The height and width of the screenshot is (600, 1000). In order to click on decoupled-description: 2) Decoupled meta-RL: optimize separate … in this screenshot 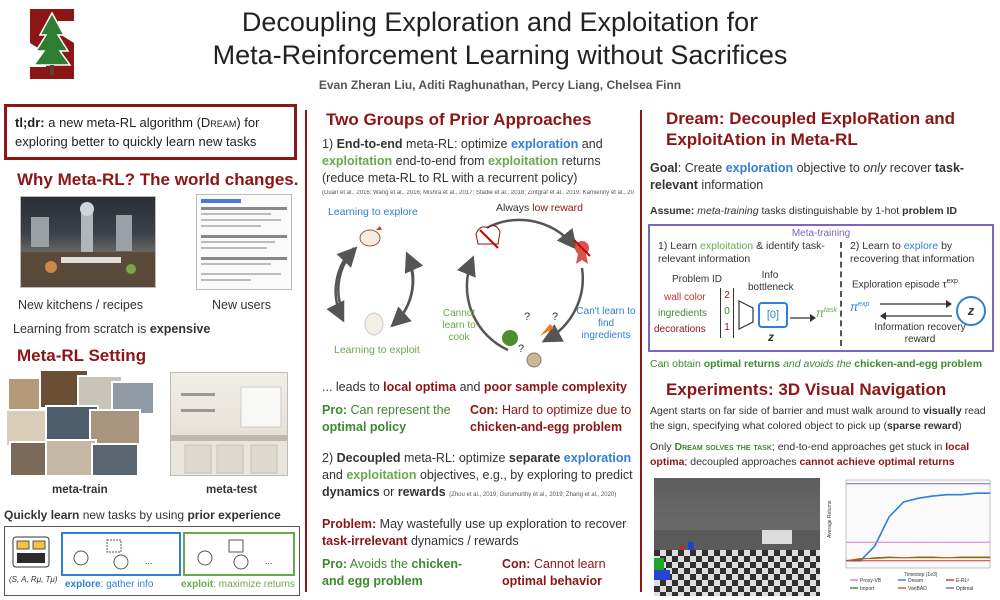, I will do `click(478, 477)`.